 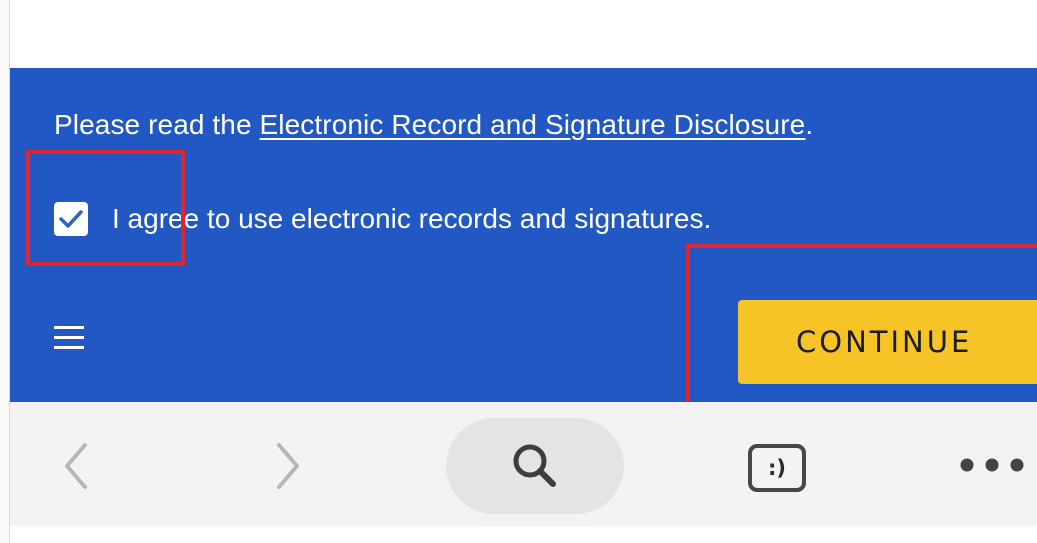 What do you see at coordinates (809, 124) in the screenshot?
I see `disclosure-suffix: .` at bounding box center [809, 124].